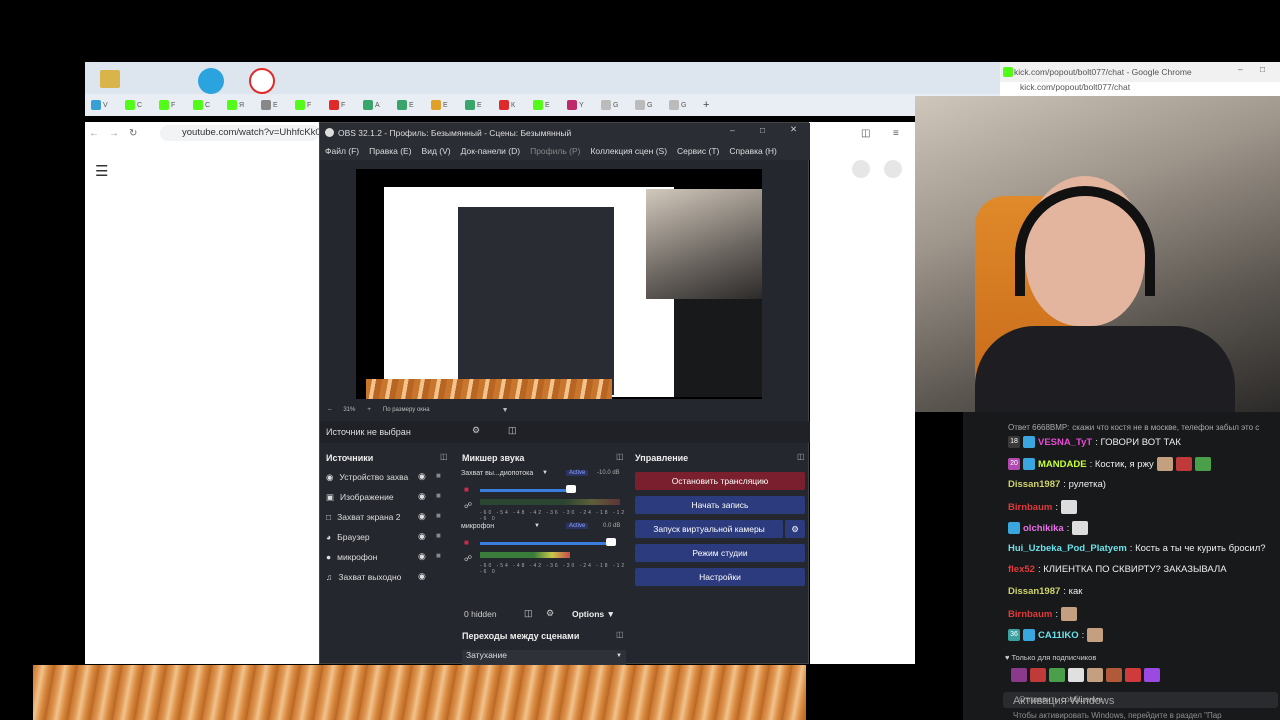 This screenshot has width=1280, height=720. I want to click on menu-view: Вид (V), so click(436, 151).